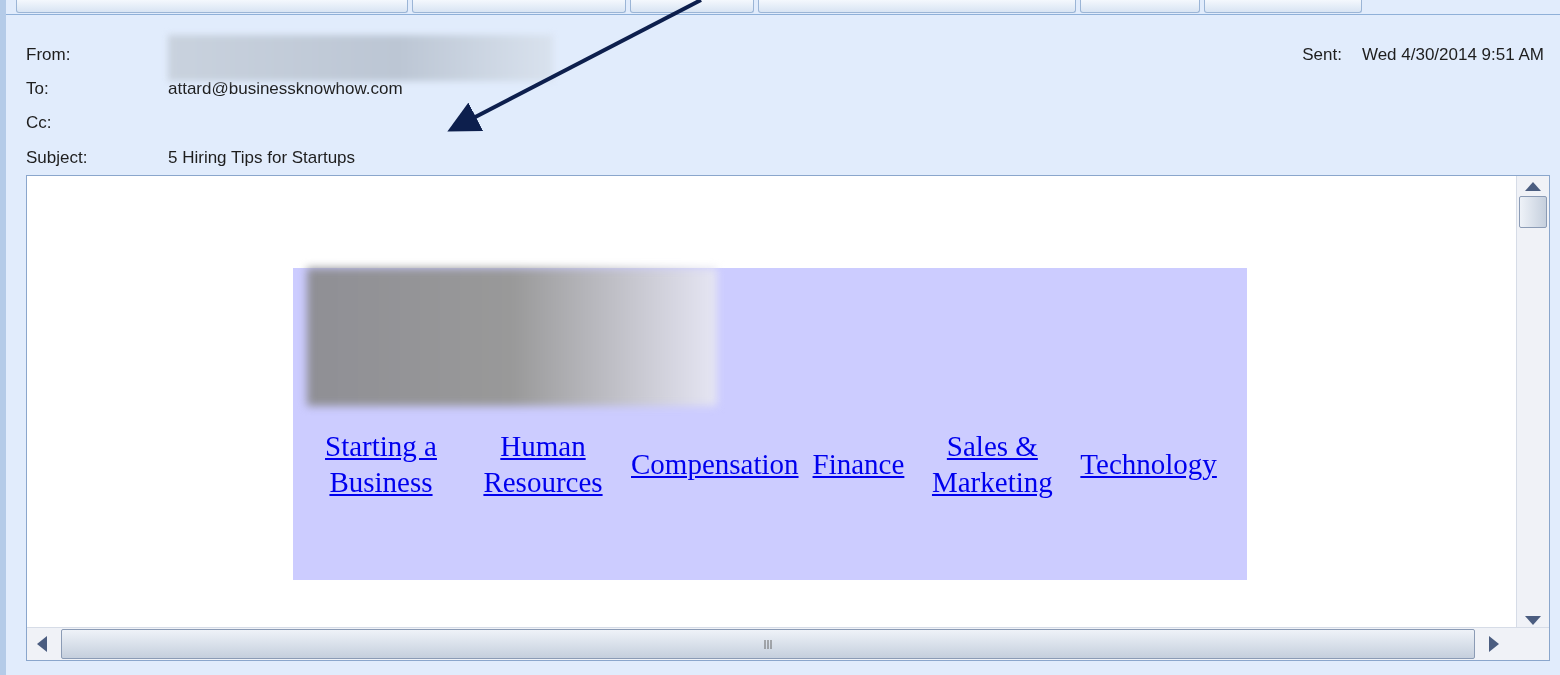 Image resolution: width=1560 pixels, height=675 pixels. I want to click on sent-label: Sent:, so click(1322, 55).